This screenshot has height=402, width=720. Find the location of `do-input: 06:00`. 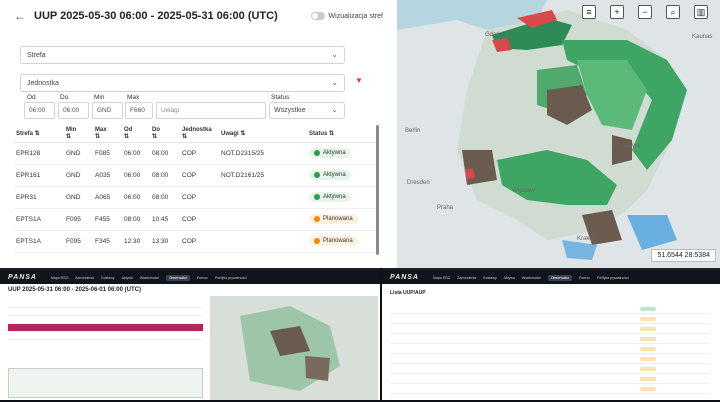

do-input: 06:00 is located at coordinates (73, 110).